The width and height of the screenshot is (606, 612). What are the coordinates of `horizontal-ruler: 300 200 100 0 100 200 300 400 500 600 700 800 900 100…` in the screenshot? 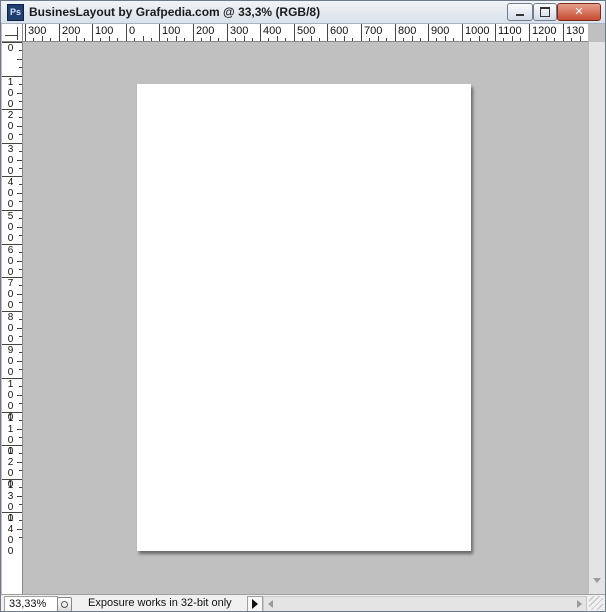 It's located at (305, 33).